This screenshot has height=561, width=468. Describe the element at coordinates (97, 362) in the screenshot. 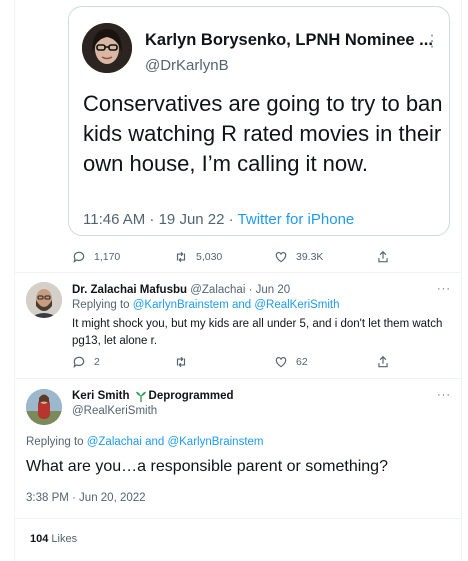

I see `reply-count: 2` at that location.